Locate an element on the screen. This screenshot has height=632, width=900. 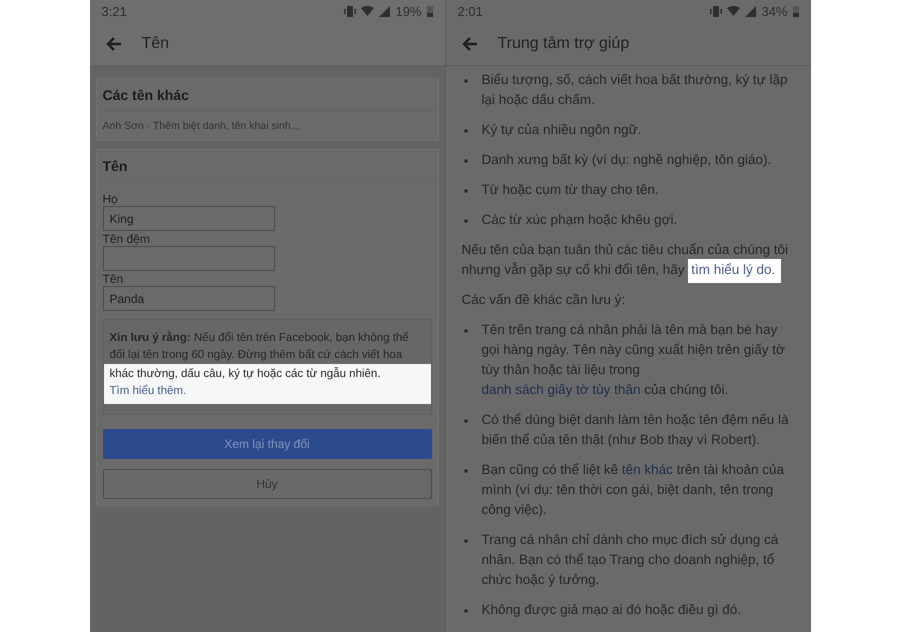
list-item-text: Ký tự của nhiều ngôn ngữ. is located at coordinates (562, 130).